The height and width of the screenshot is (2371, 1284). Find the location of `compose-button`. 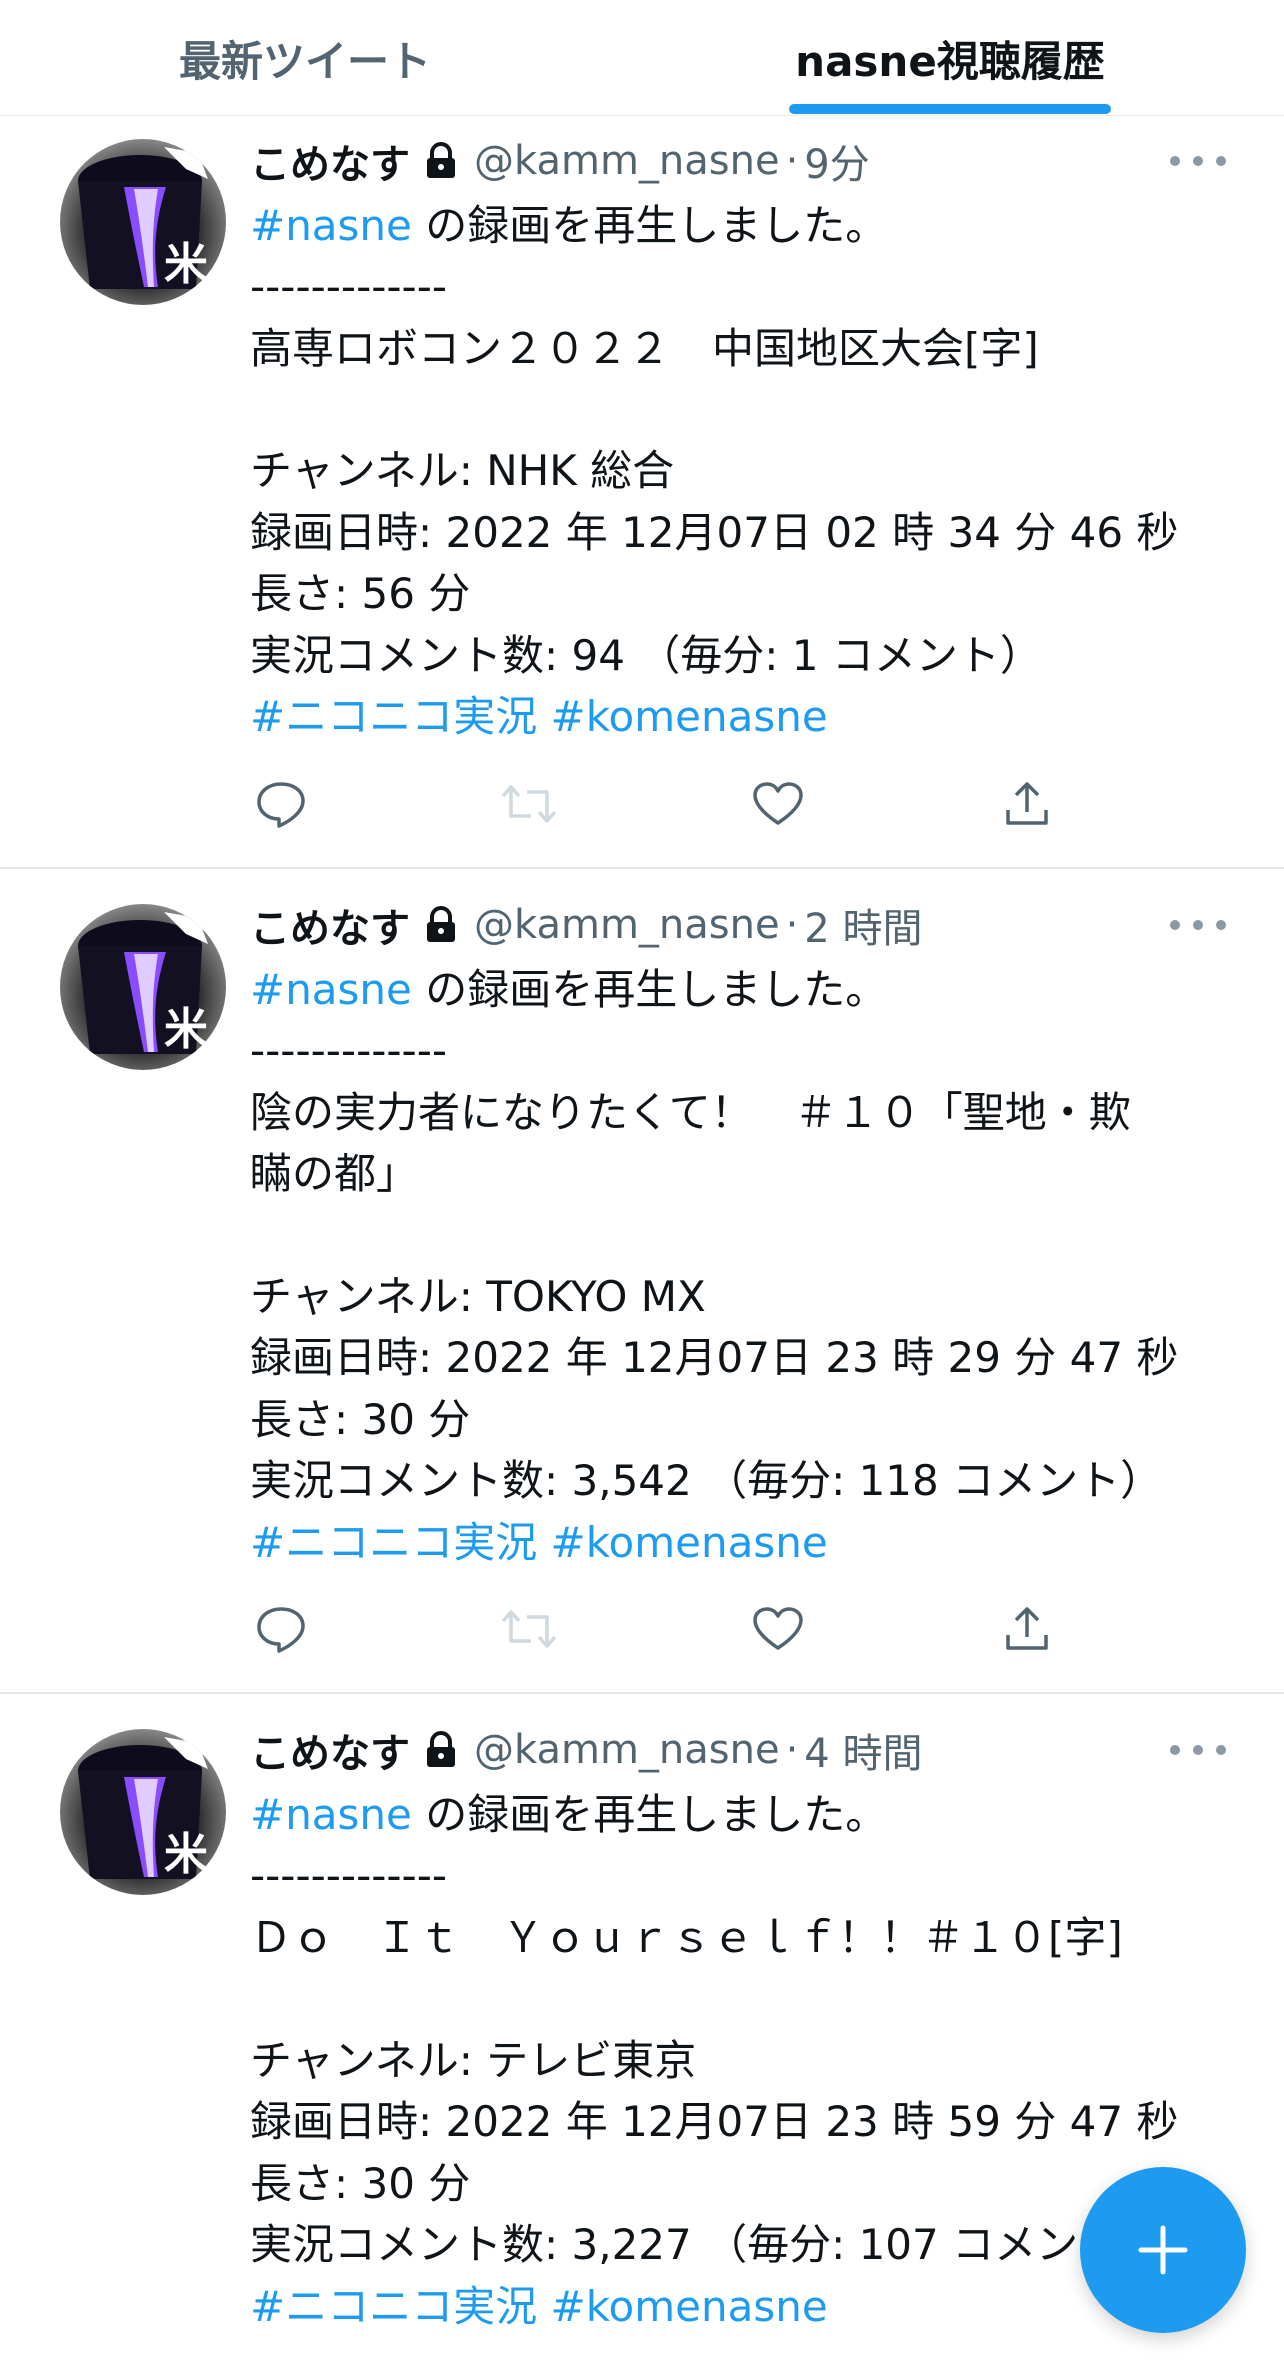

compose-button is located at coordinates (1163, 2250).